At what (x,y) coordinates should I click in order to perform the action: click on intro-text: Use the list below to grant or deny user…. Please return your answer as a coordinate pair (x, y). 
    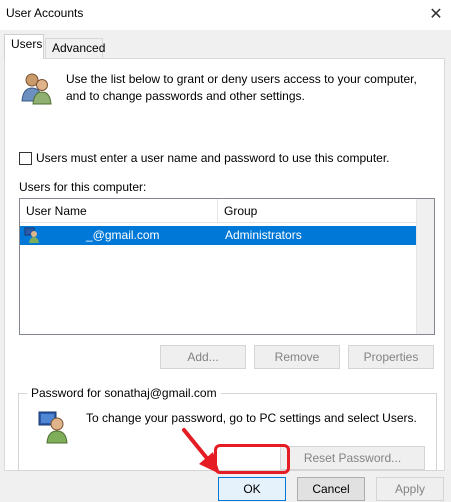
    Looking at the image, I should click on (241, 87).